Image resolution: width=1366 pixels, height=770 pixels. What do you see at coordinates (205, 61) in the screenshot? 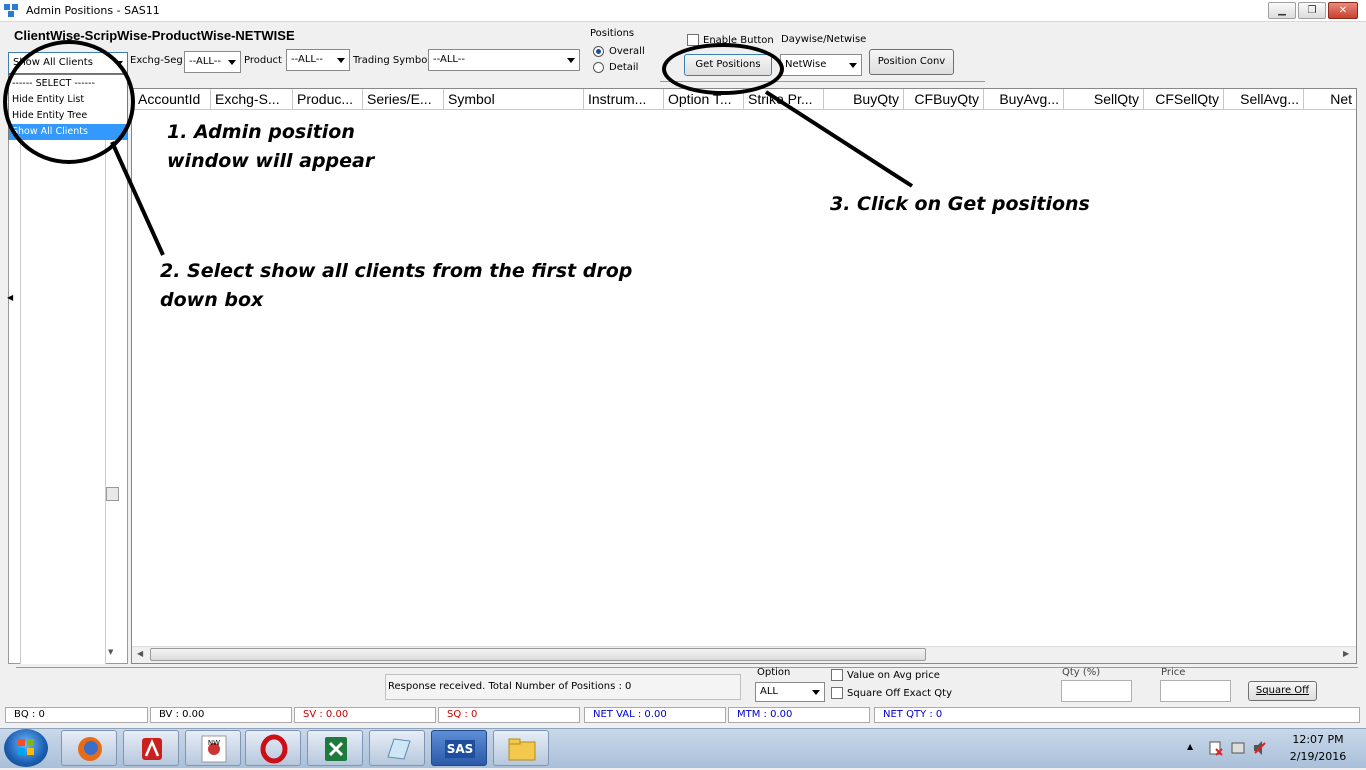
I see `exchg-seg-value: --ALL--` at bounding box center [205, 61].